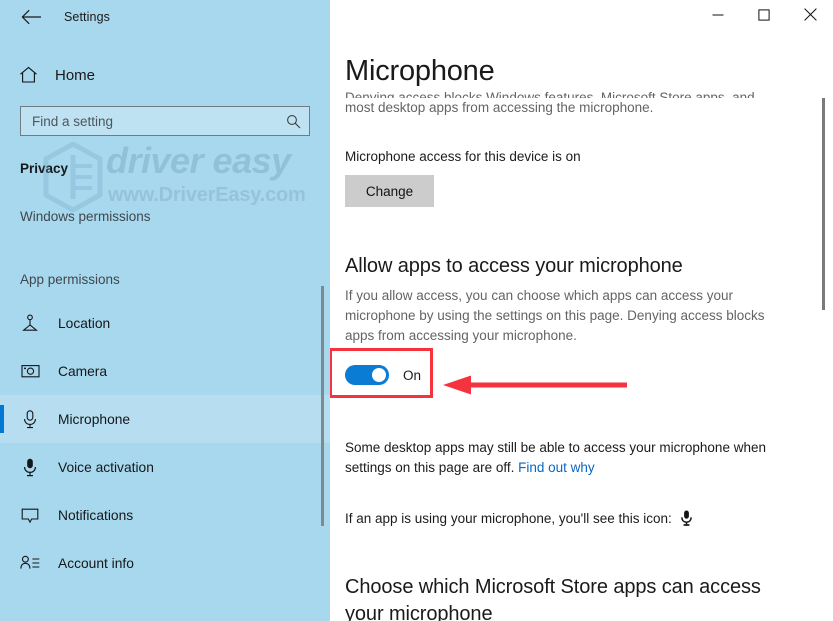  I want to click on maximize-icon, so click(764, 16).